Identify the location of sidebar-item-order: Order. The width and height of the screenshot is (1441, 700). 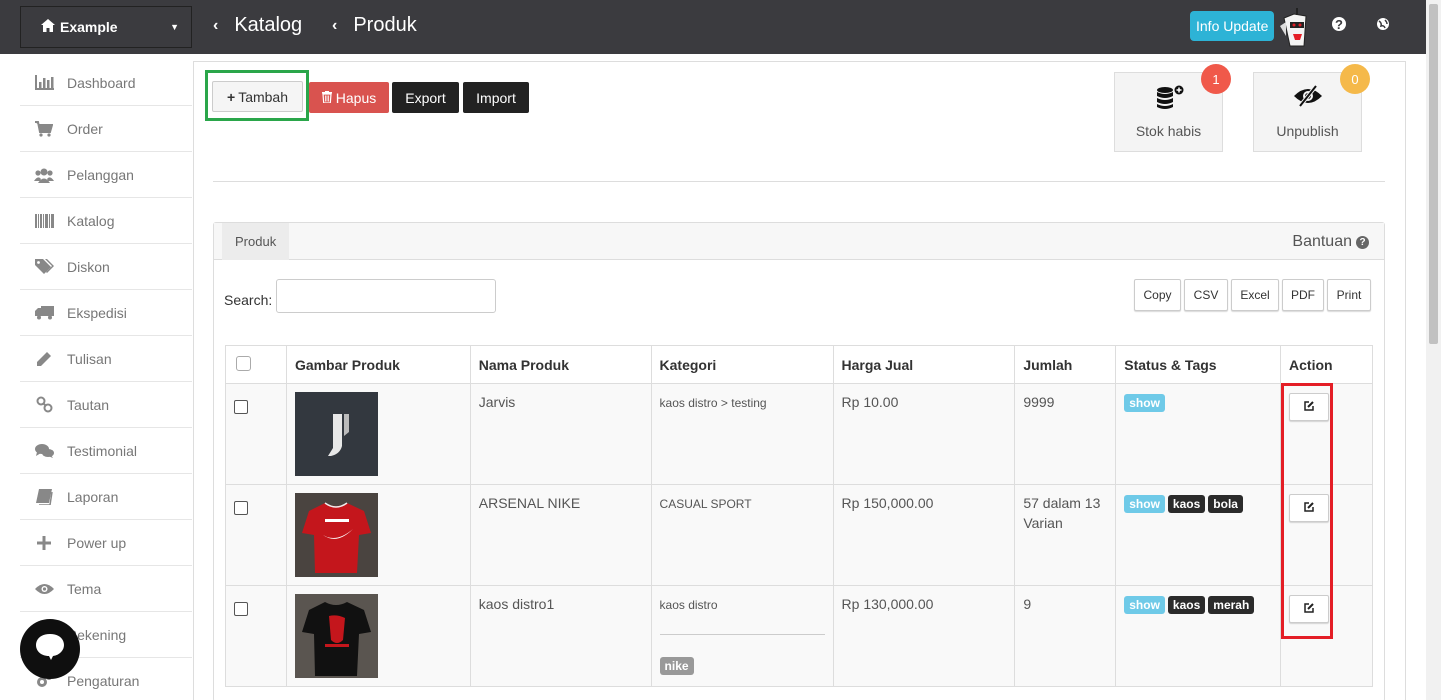
(106, 129).